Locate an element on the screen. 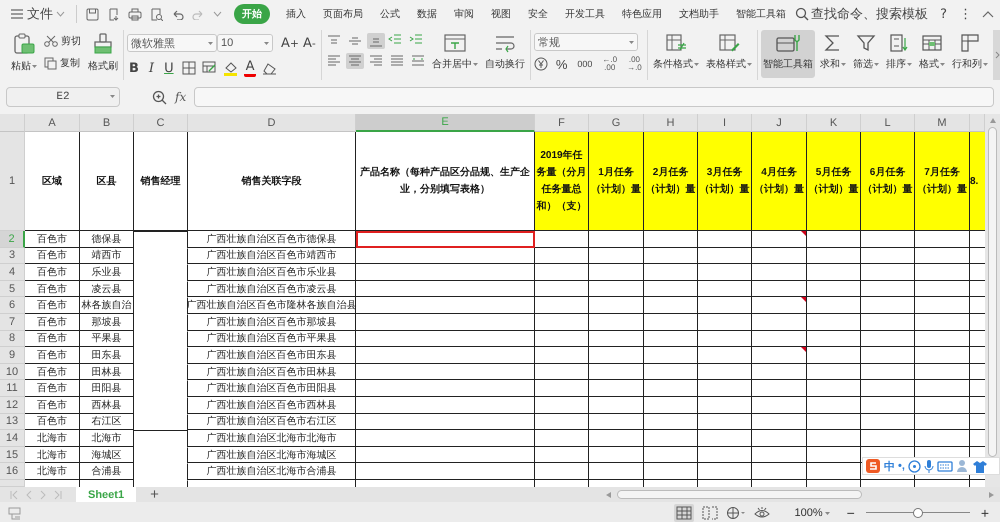  bold-button: B is located at coordinates (134, 68).